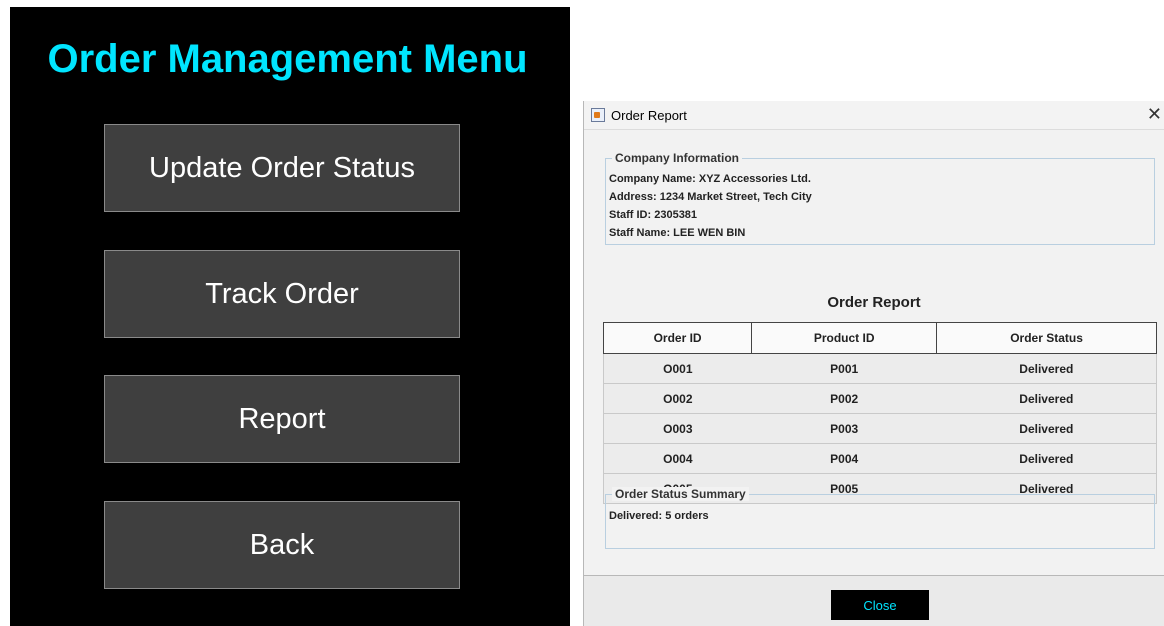 This screenshot has width=1164, height=626. What do you see at coordinates (282, 168) in the screenshot?
I see `update-order-status-button: Update Order Status` at bounding box center [282, 168].